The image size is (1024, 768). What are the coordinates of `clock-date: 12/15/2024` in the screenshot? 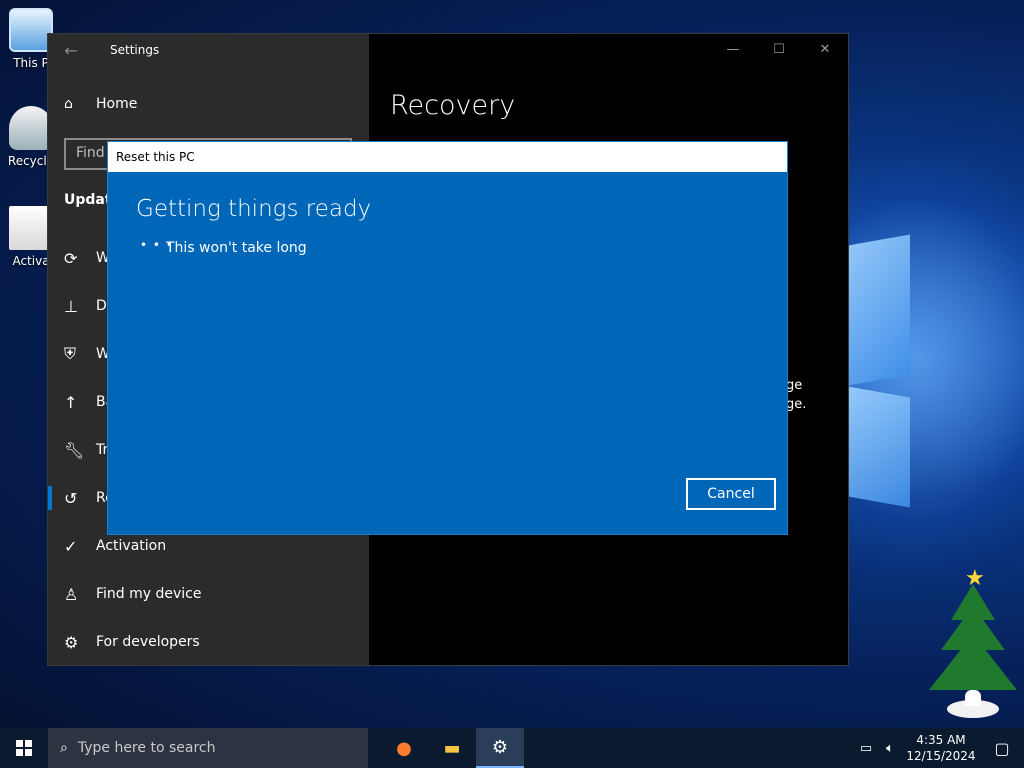 It's located at (941, 756).